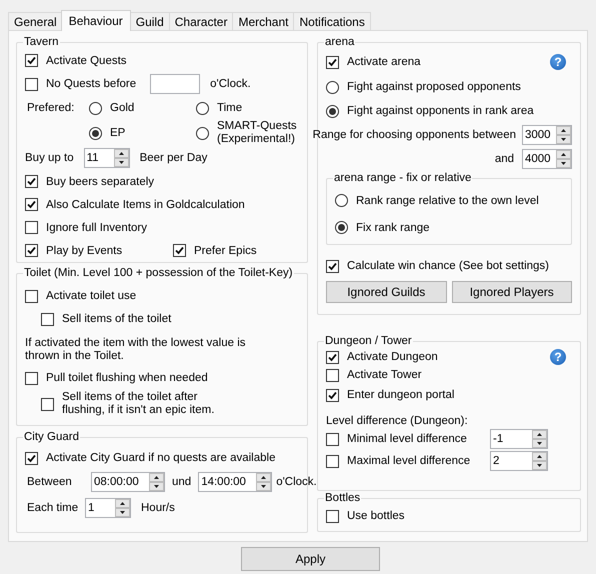 The width and height of the screenshot is (596, 574). Describe the element at coordinates (175, 84) in the screenshot. I see `input-field` at that location.